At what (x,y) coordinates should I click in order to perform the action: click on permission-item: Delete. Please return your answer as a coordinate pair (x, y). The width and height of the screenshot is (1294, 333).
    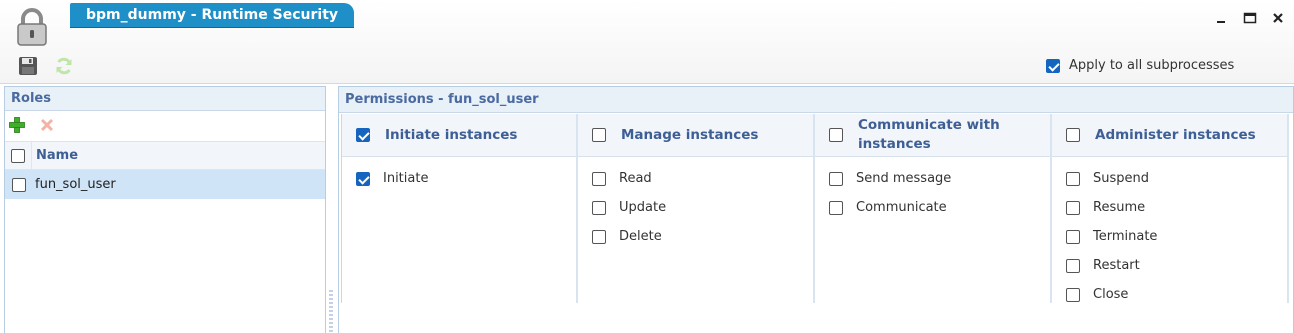
    Looking at the image, I should click on (695, 236).